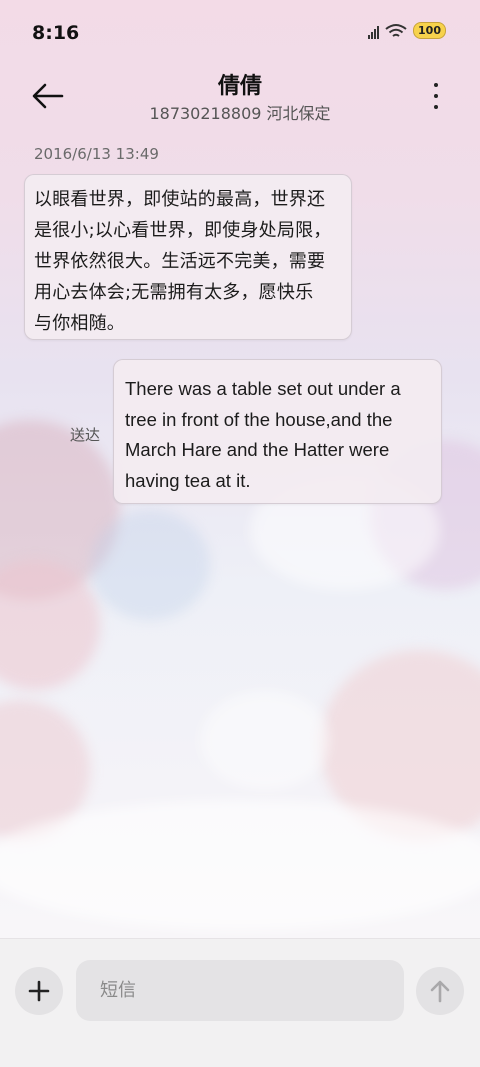 This screenshot has width=480, height=1067. Describe the element at coordinates (180, 199) in the screenshot. I see `message-line: 以眼看世界，即使站的最高，世界还` at that location.